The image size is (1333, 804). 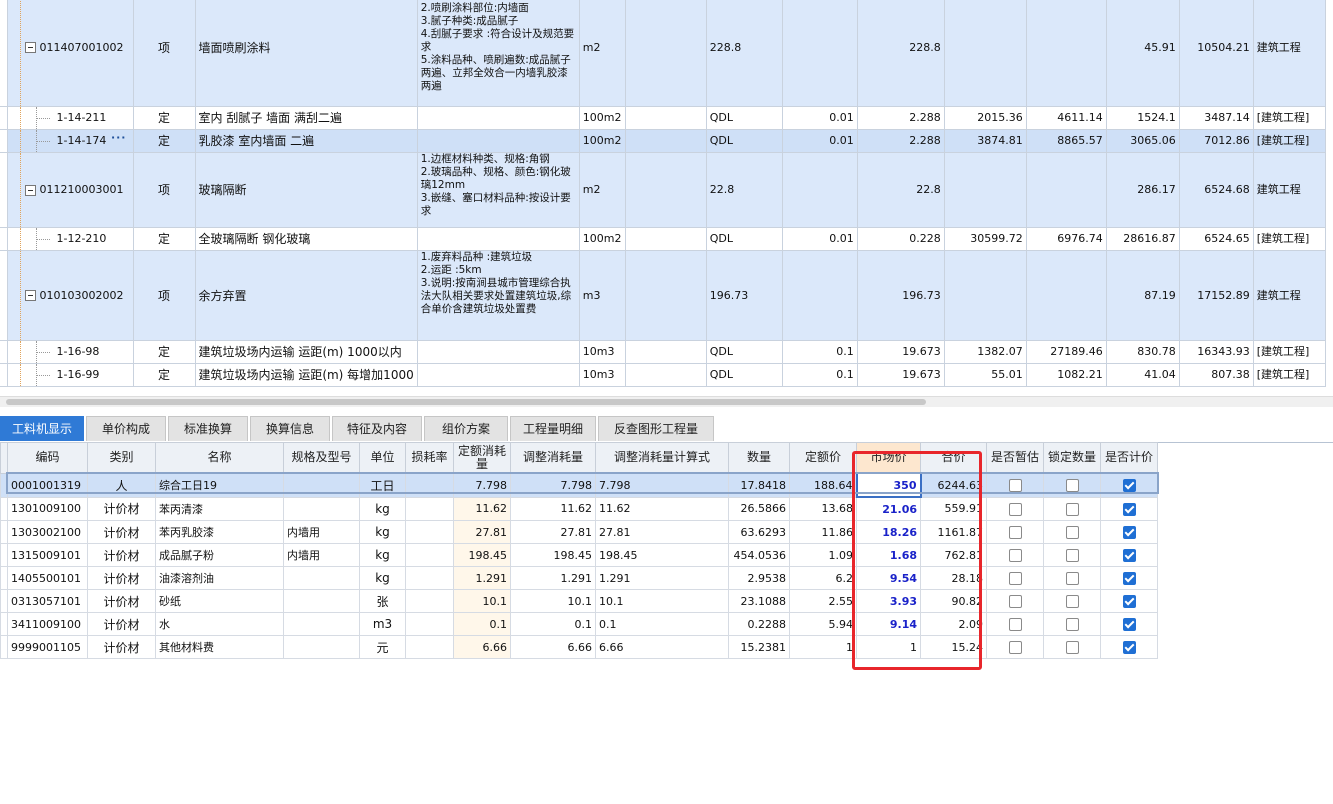 What do you see at coordinates (953, 647) in the screenshot?
I see `total-price-cell: 15.24` at bounding box center [953, 647].